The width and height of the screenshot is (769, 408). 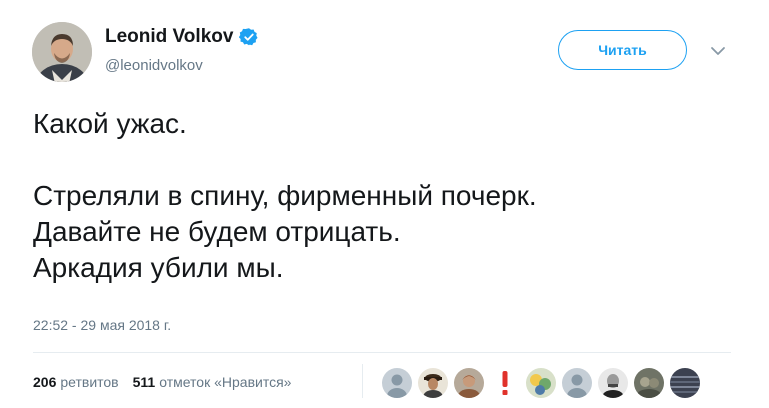 What do you see at coordinates (110, 123) in the screenshot?
I see `tweet-line: Какой ужас.` at bounding box center [110, 123].